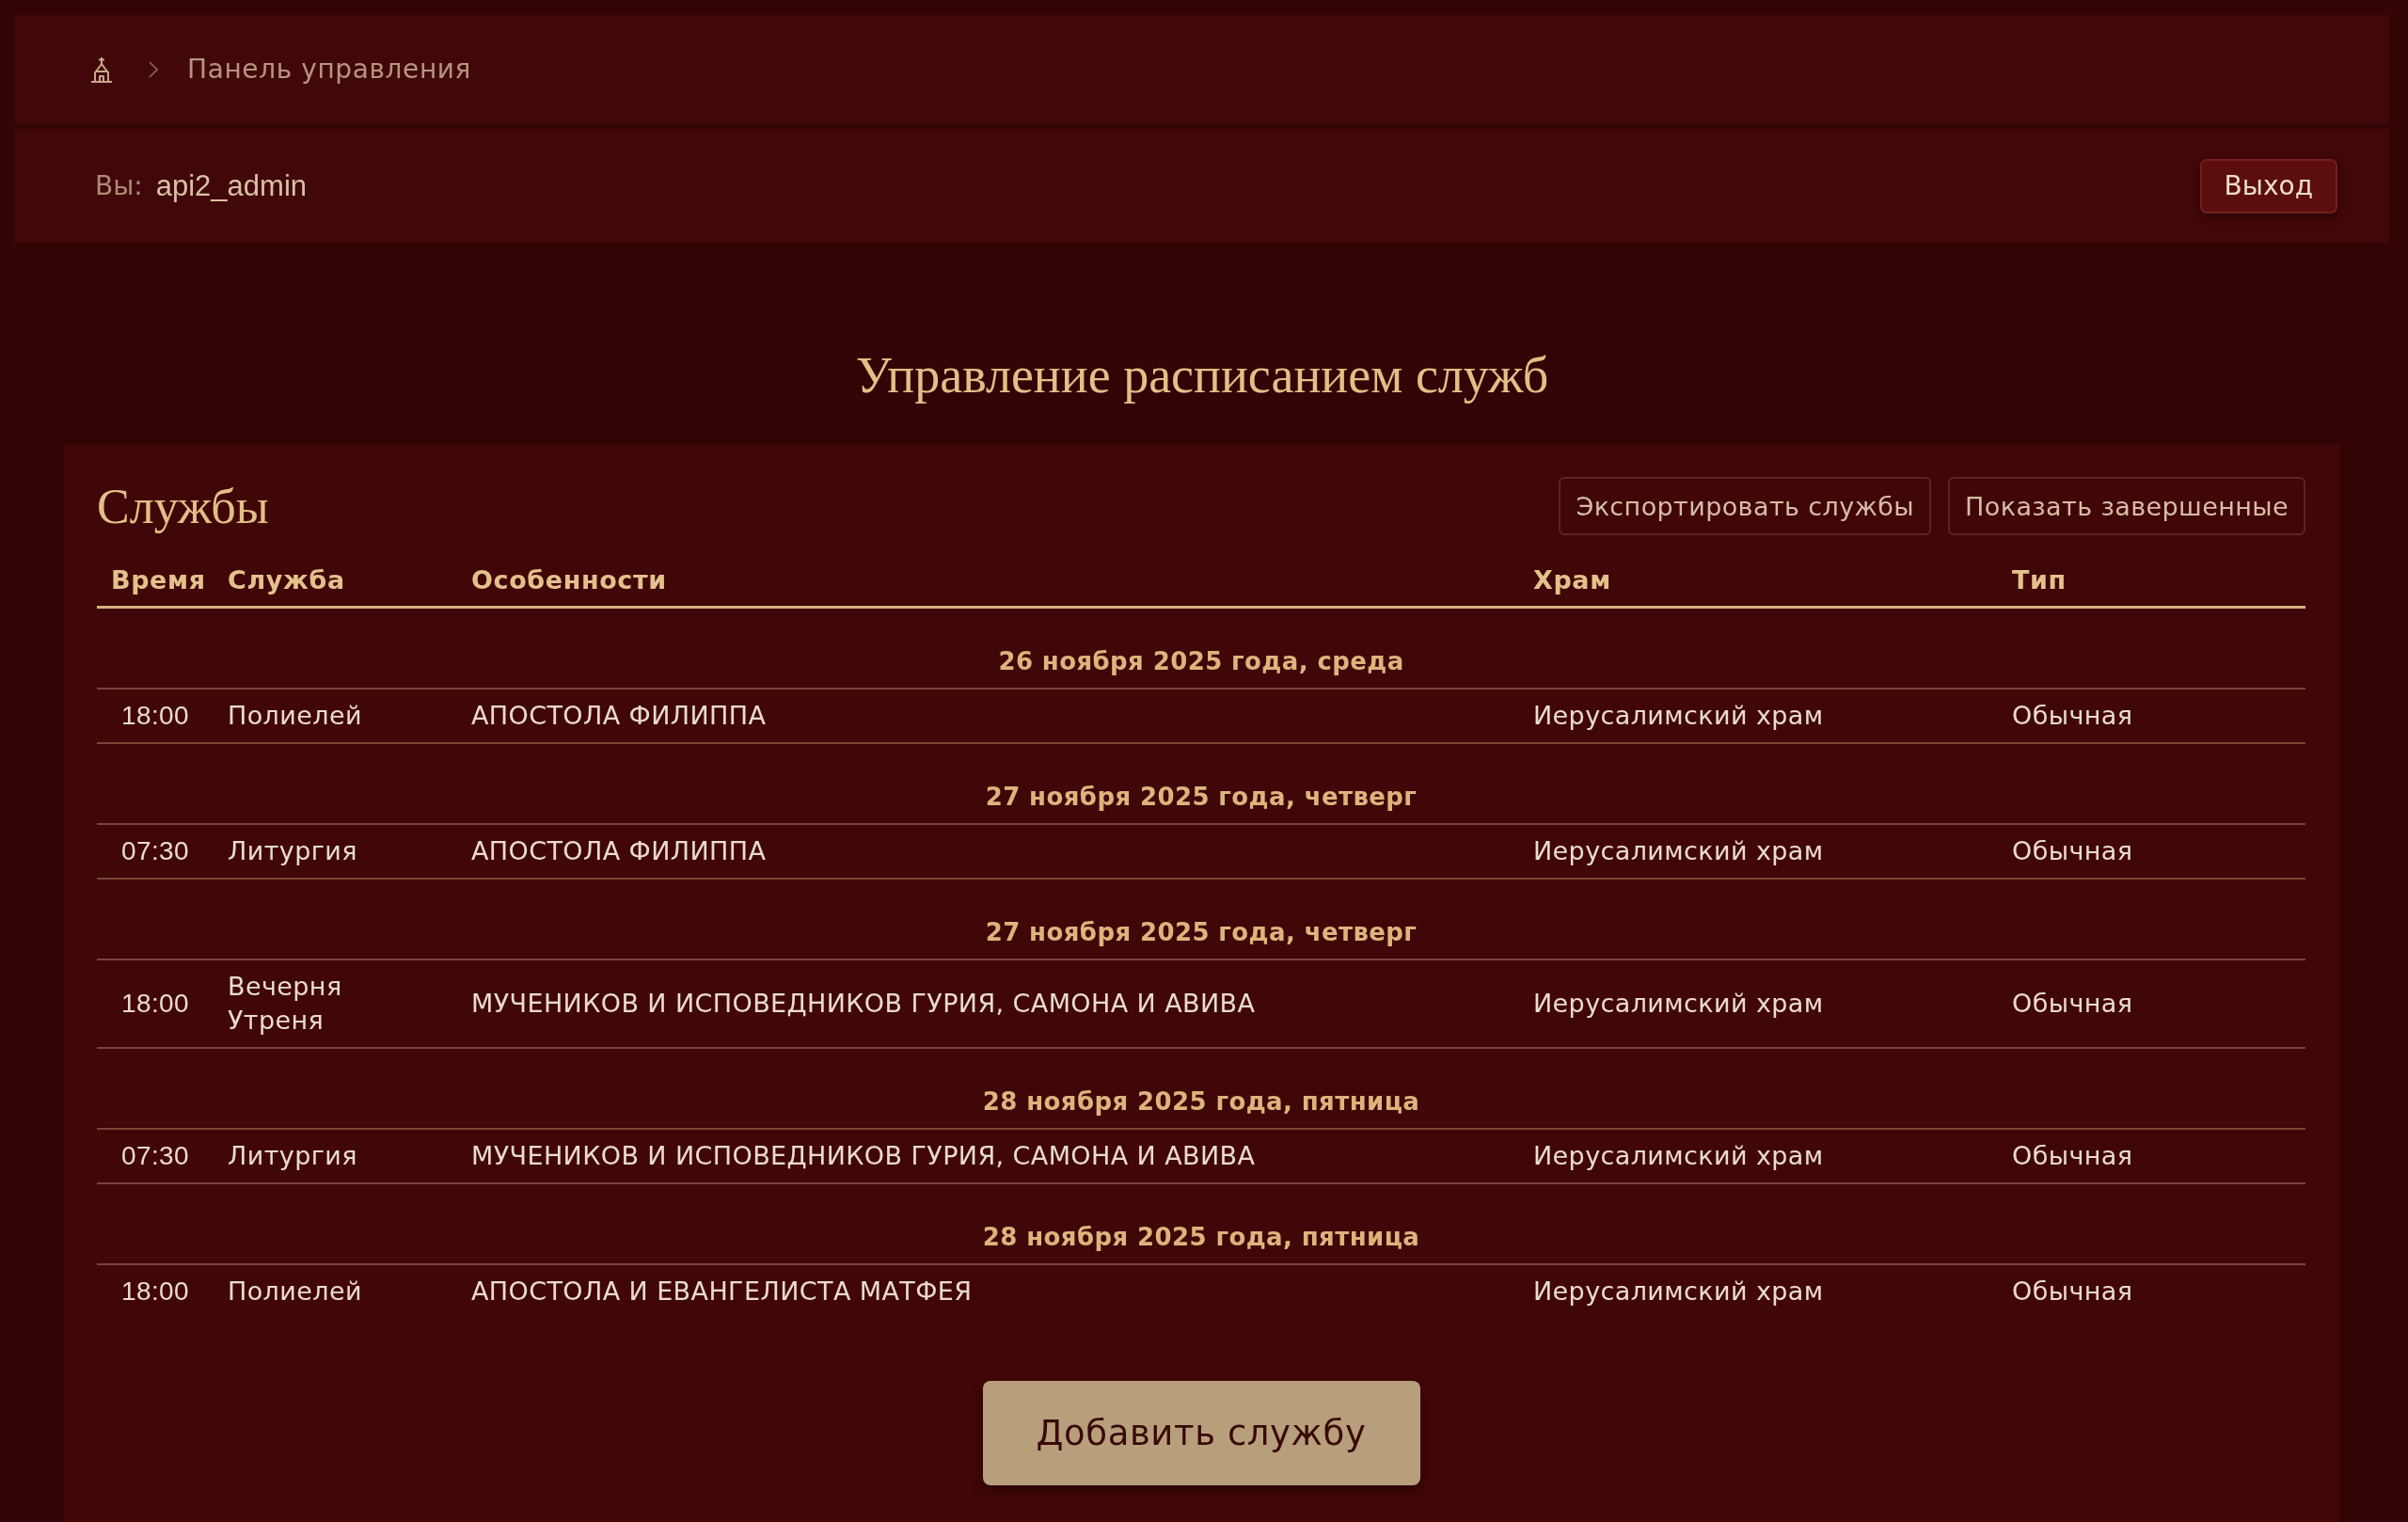 The height and width of the screenshot is (1522, 2408). I want to click on add-service-button: Добавить службу, so click(1201, 1433).